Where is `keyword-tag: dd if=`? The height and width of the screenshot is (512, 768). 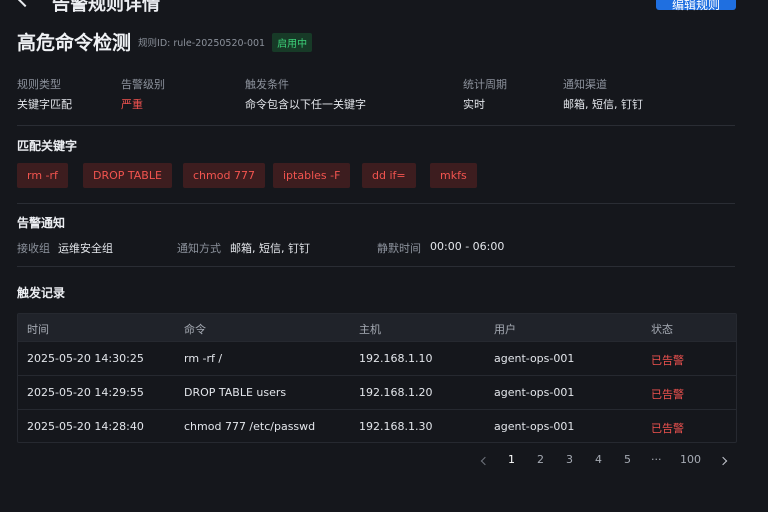
keyword-tag: dd if= is located at coordinates (389, 175).